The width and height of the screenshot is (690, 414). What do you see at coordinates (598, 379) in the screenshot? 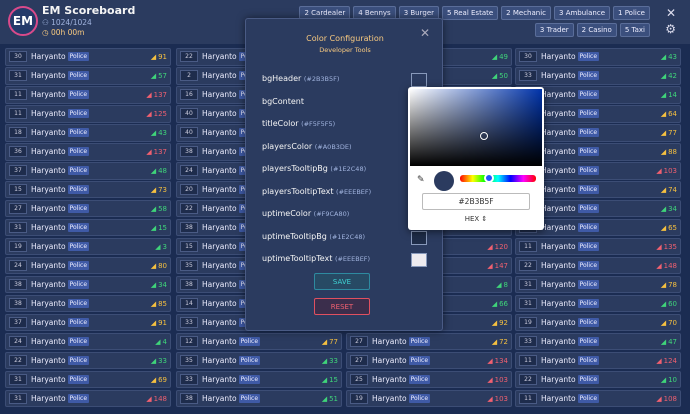
I see `player-row: 22 Haryanto Police ◢ 10` at bounding box center [598, 379].